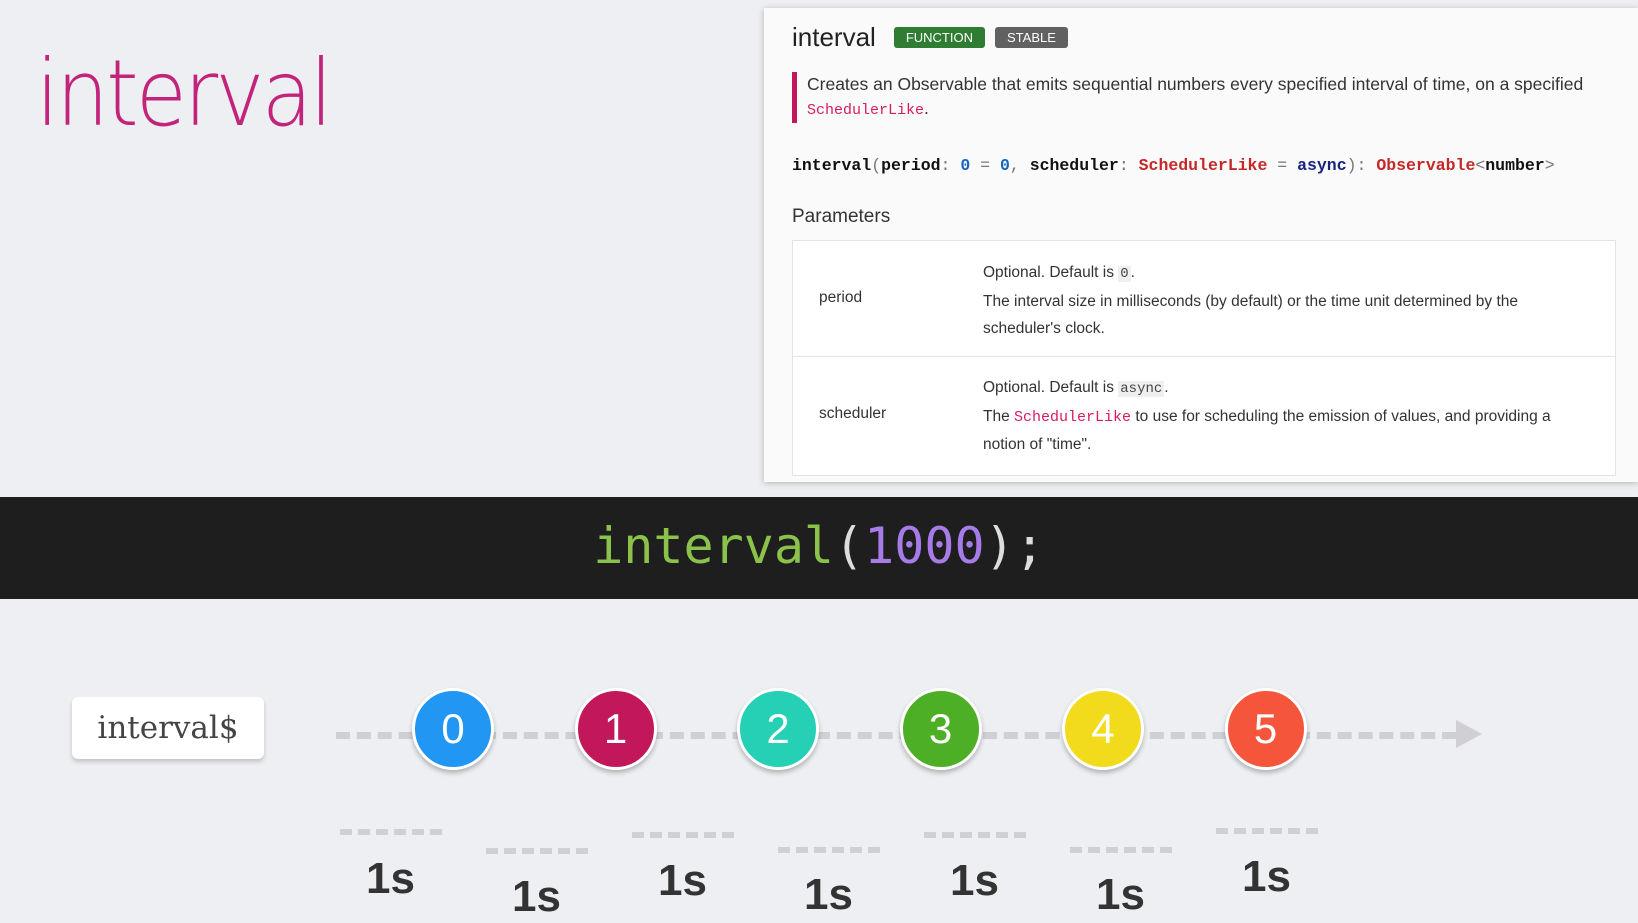 This screenshot has width=1638, height=923. Describe the element at coordinates (1103, 729) in the screenshot. I see `marble-4: 4` at that location.